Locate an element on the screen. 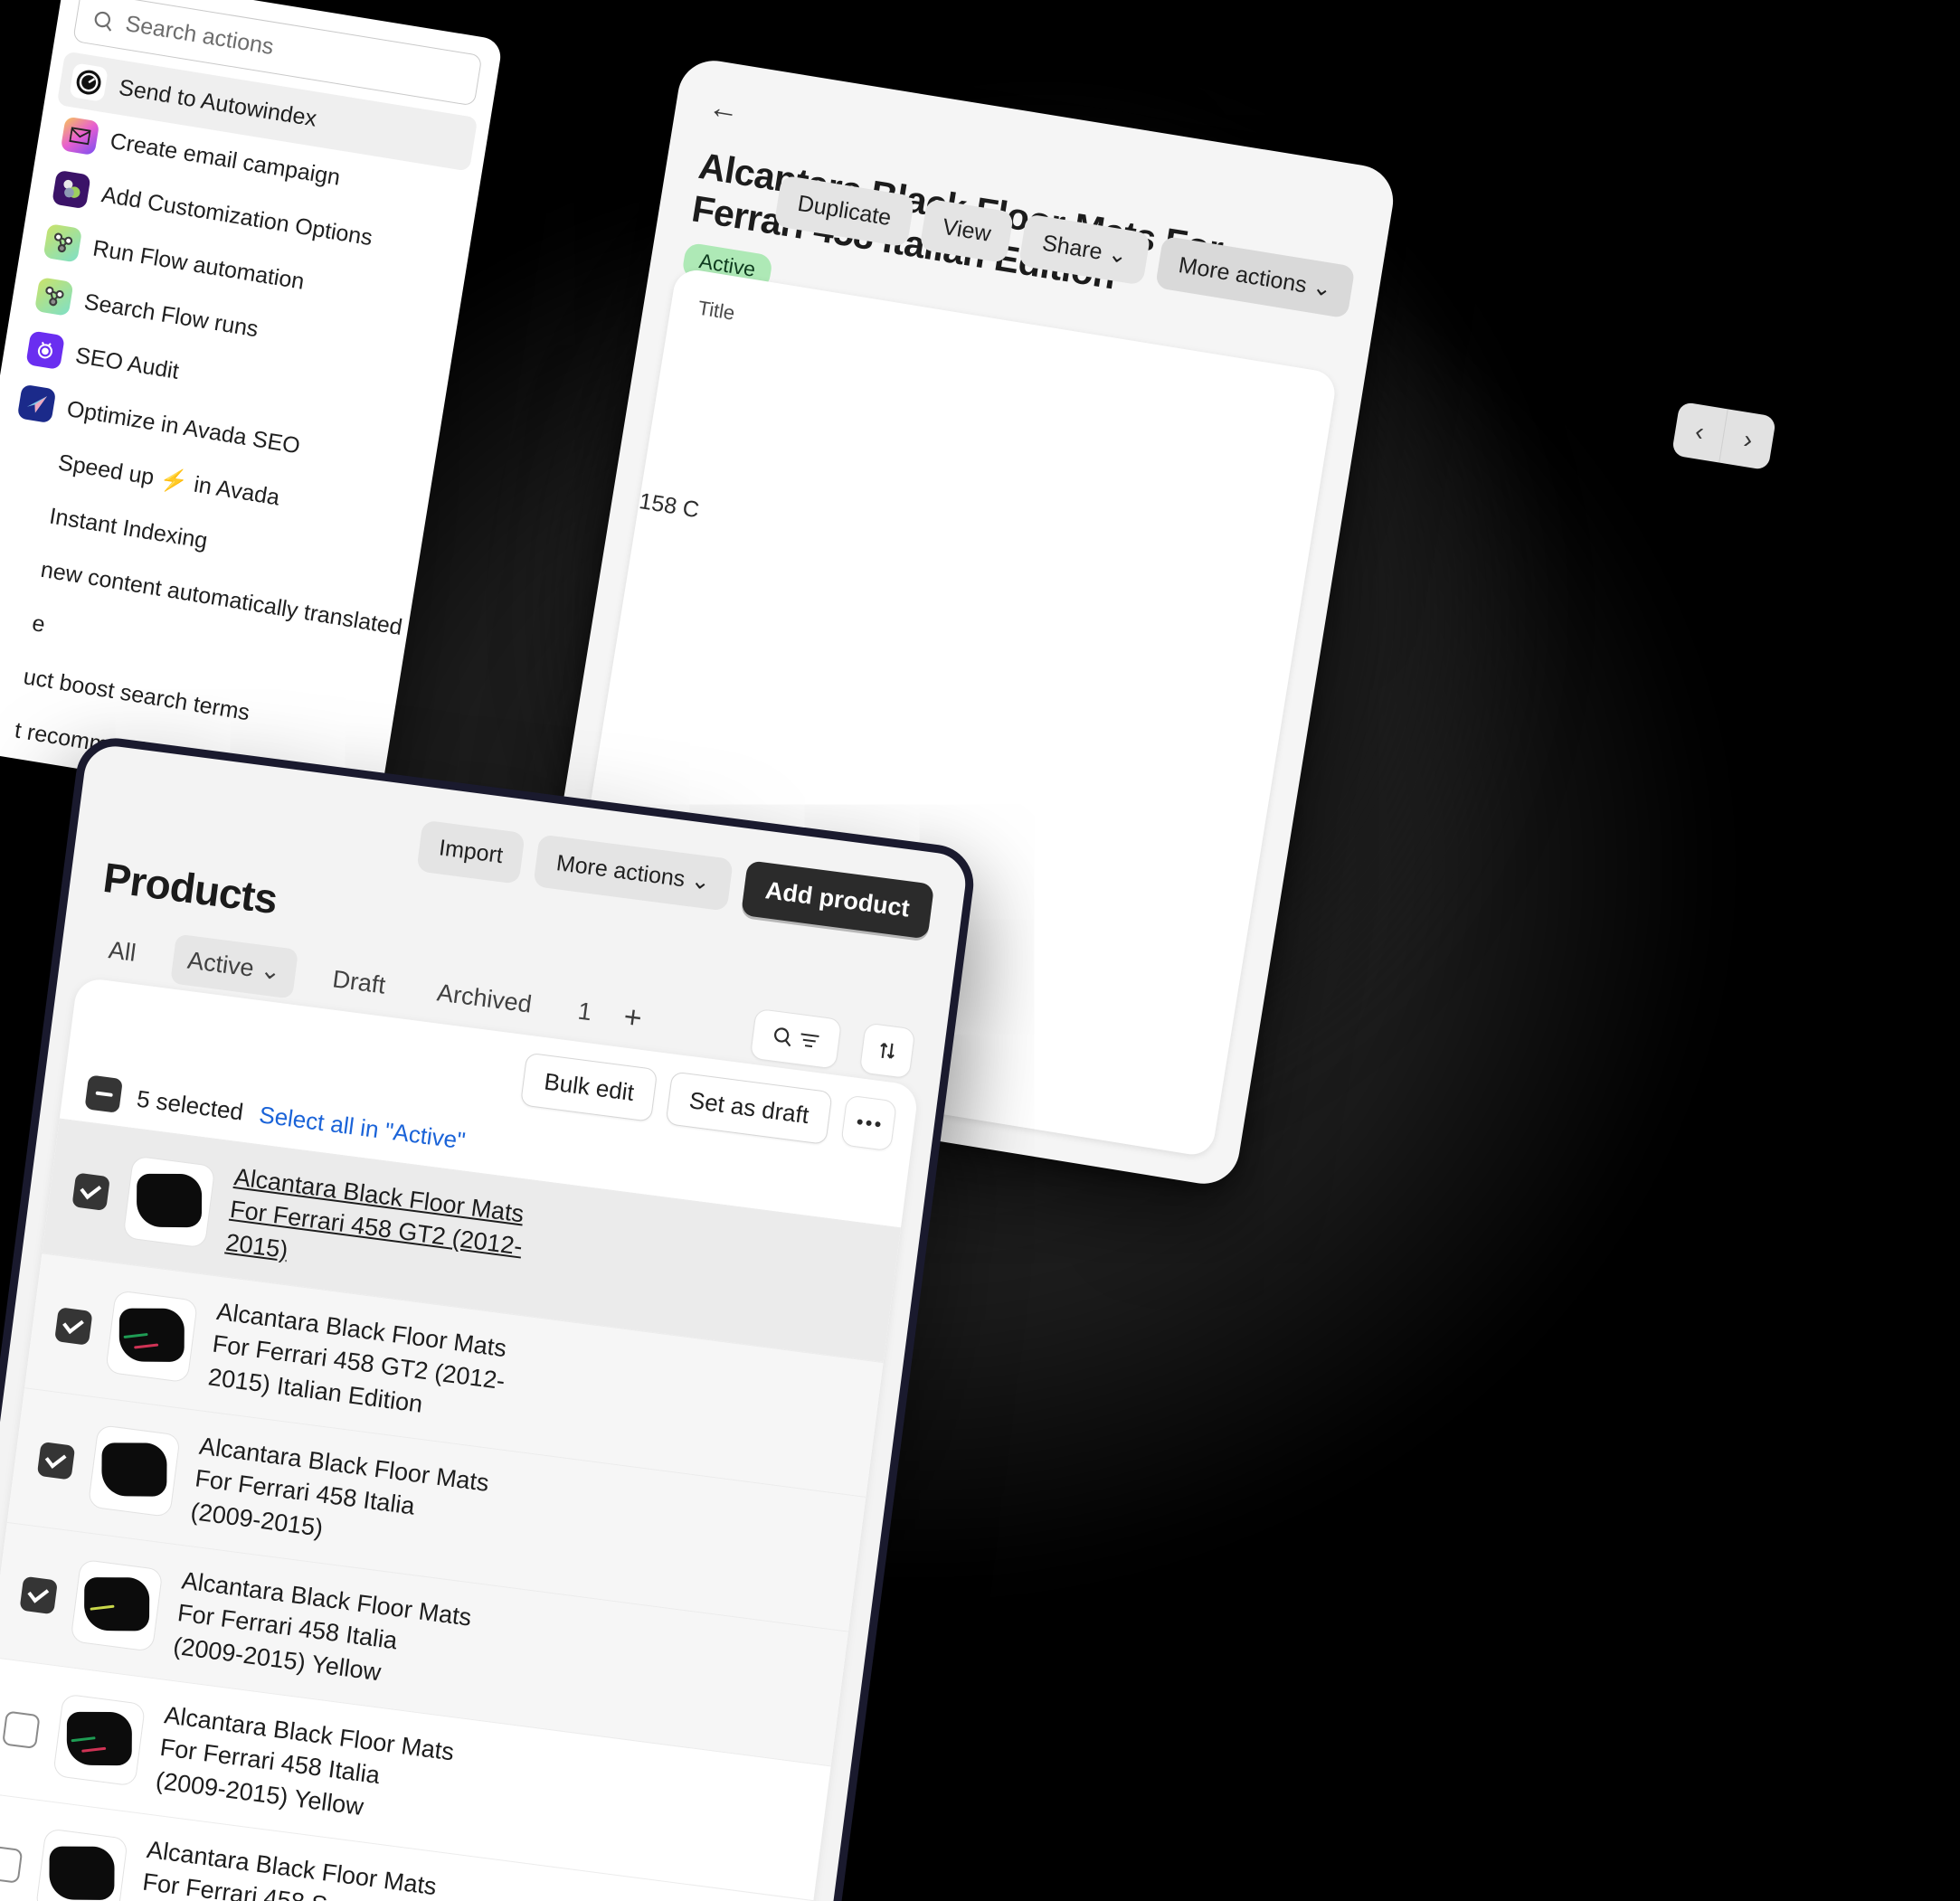 The image size is (1960, 1901). next-page-button: › is located at coordinates (1748, 439).